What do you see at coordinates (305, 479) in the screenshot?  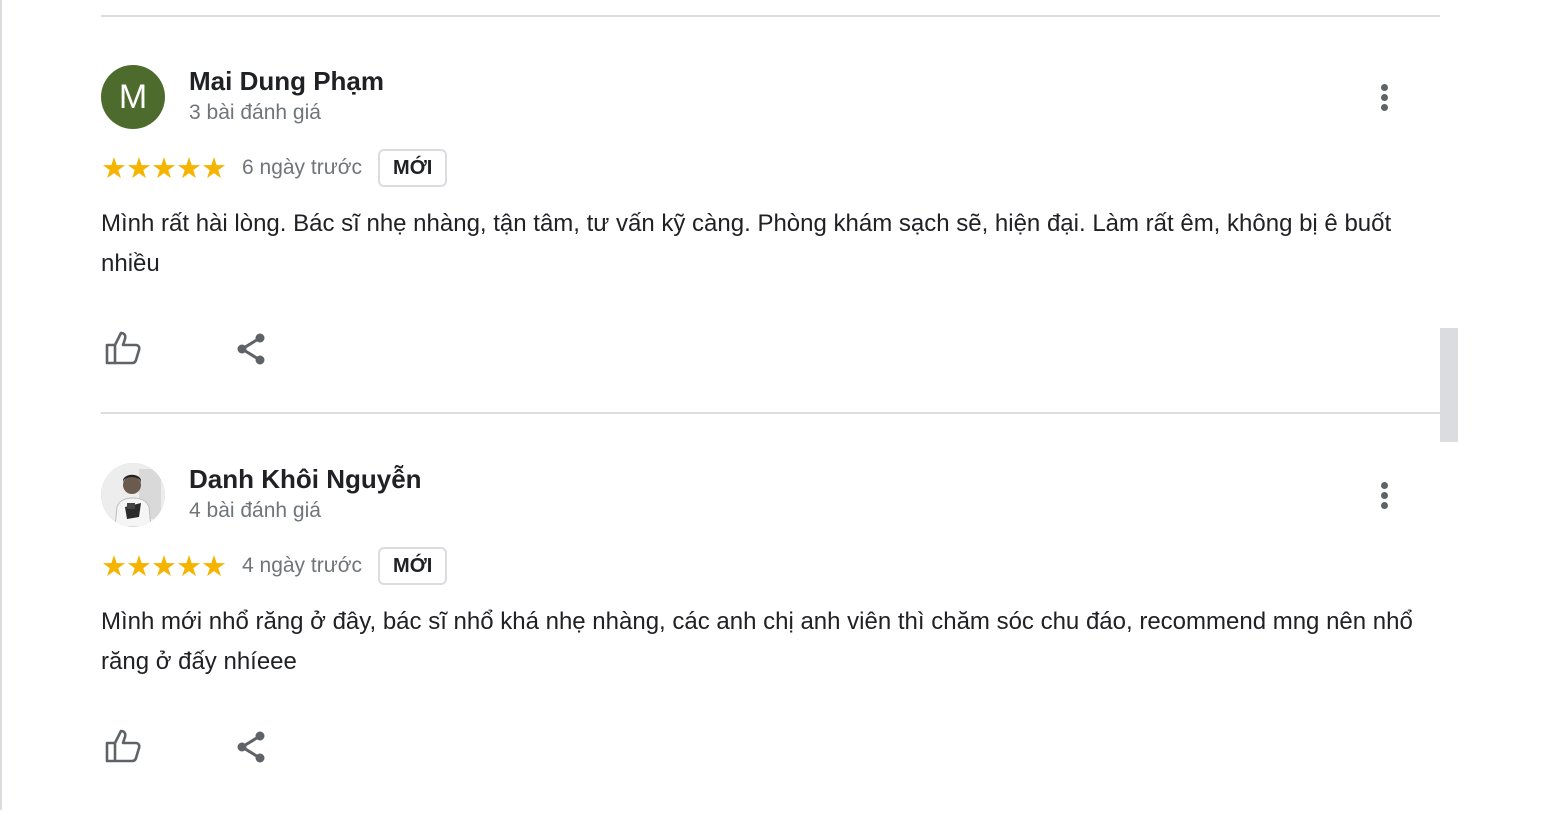 I see `author-name: Danh Khôi Nguyễn` at bounding box center [305, 479].